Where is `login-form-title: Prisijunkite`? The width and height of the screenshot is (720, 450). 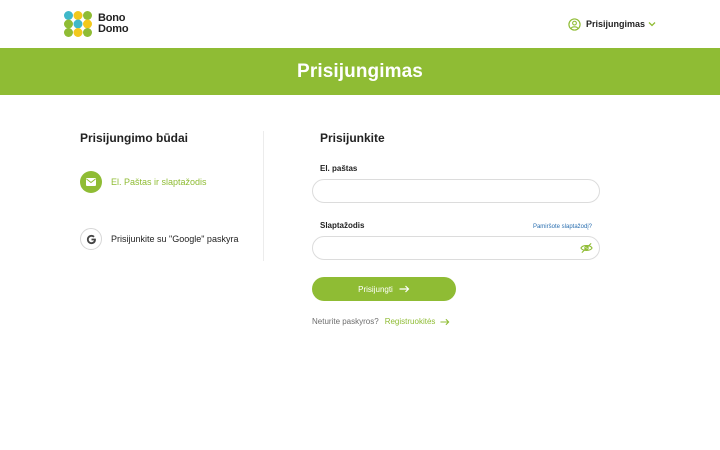 login-form-title: Prisijunkite is located at coordinates (352, 138).